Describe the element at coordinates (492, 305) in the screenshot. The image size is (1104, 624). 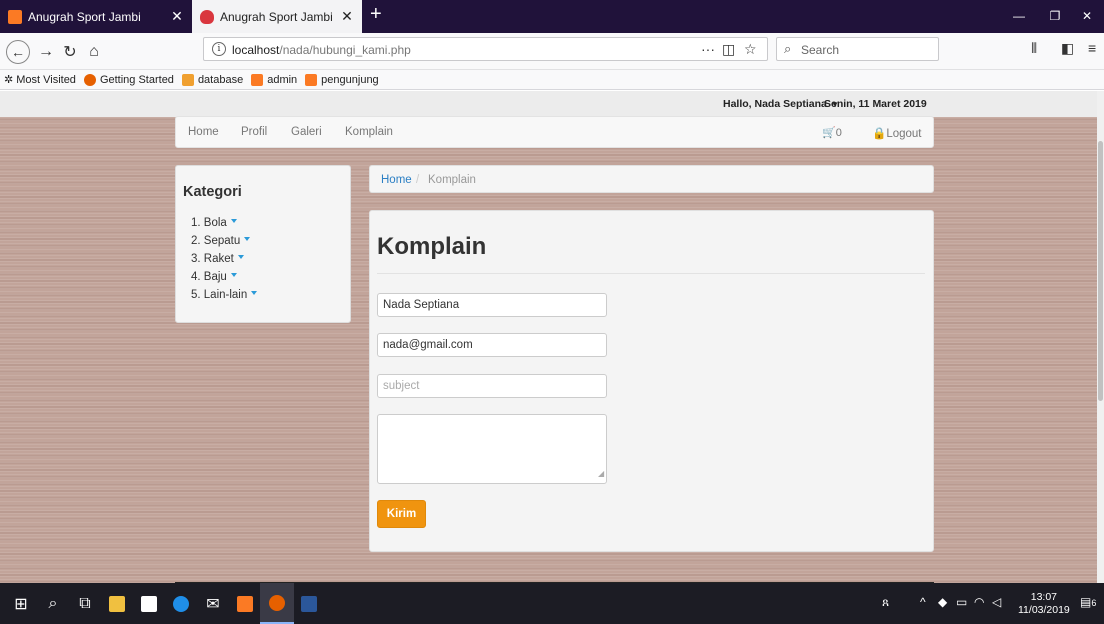
I see `name-field` at that location.